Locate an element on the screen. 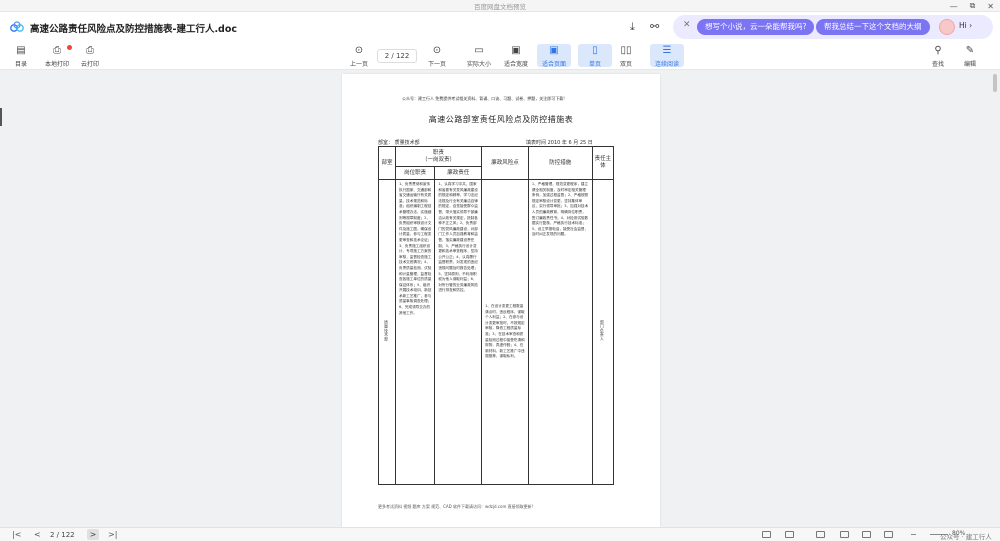 This screenshot has height=541, width=1000. cloud-print-button: ⎙ 云打印 is located at coordinates (90, 56).